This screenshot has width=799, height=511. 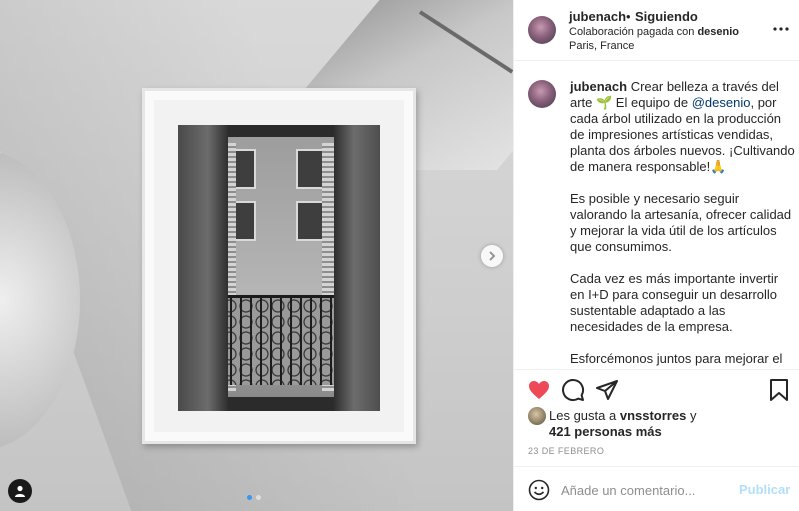 I want to click on paid-partnership: Colaboración pagada con desenio, so click(x=654, y=32).